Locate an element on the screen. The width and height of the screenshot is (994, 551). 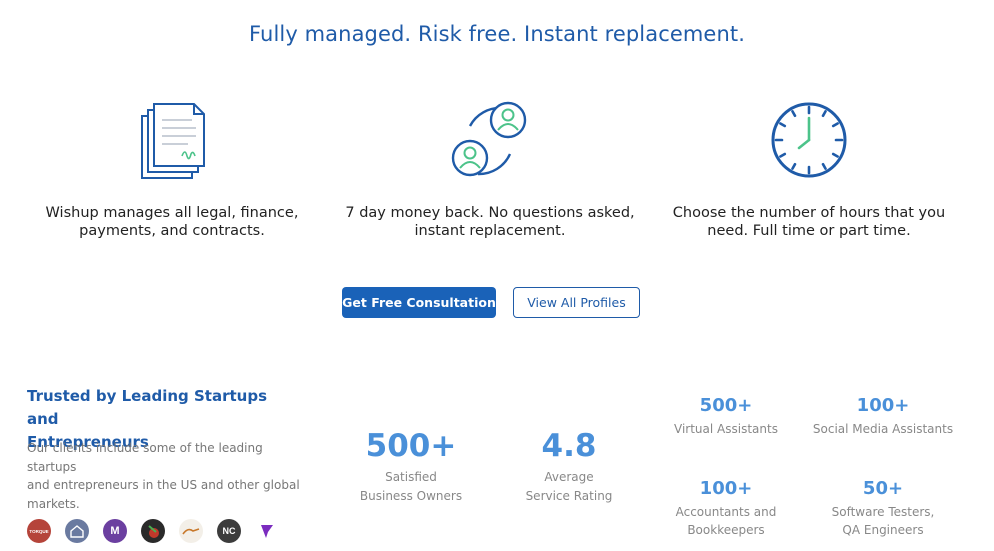
stat-service-rating-label1: Average is located at coordinates (569, 477).